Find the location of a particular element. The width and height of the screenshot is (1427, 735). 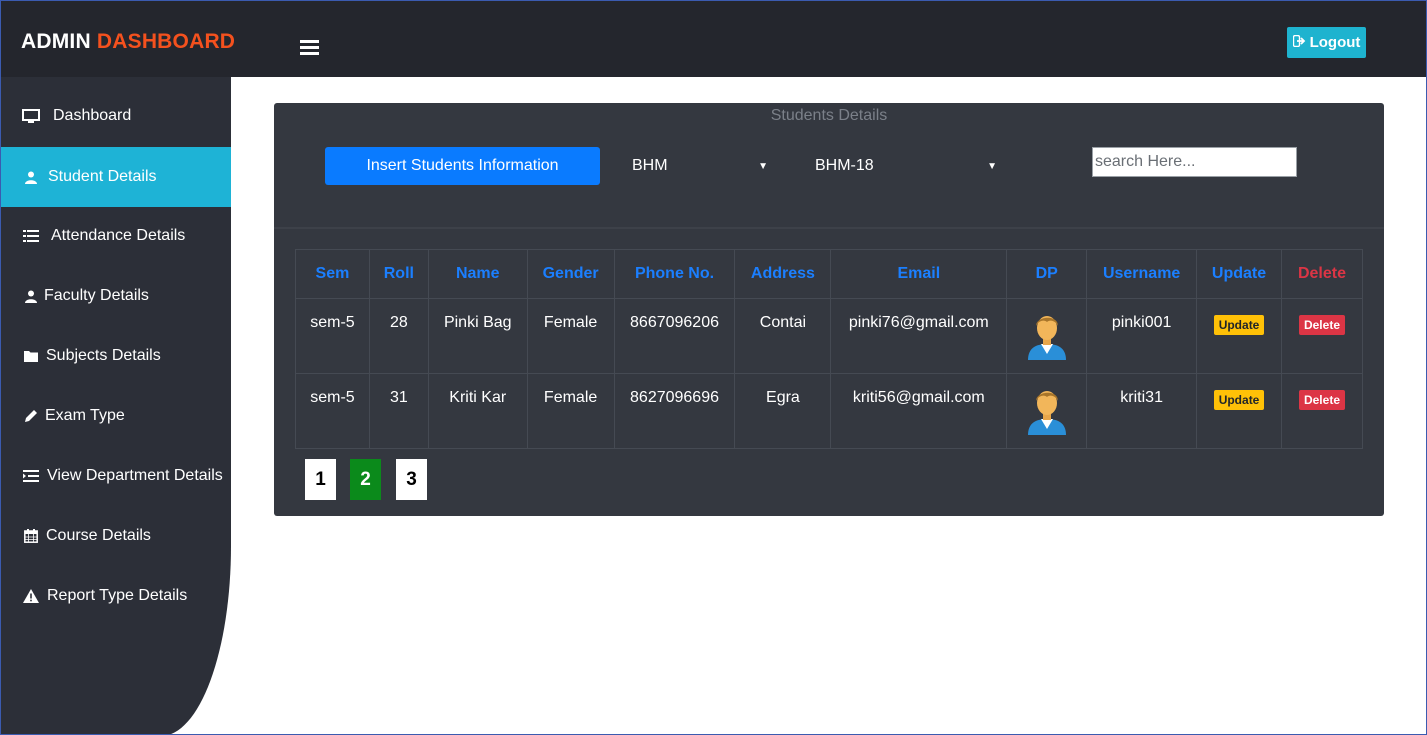

column-header: Username is located at coordinates (1142, 274).